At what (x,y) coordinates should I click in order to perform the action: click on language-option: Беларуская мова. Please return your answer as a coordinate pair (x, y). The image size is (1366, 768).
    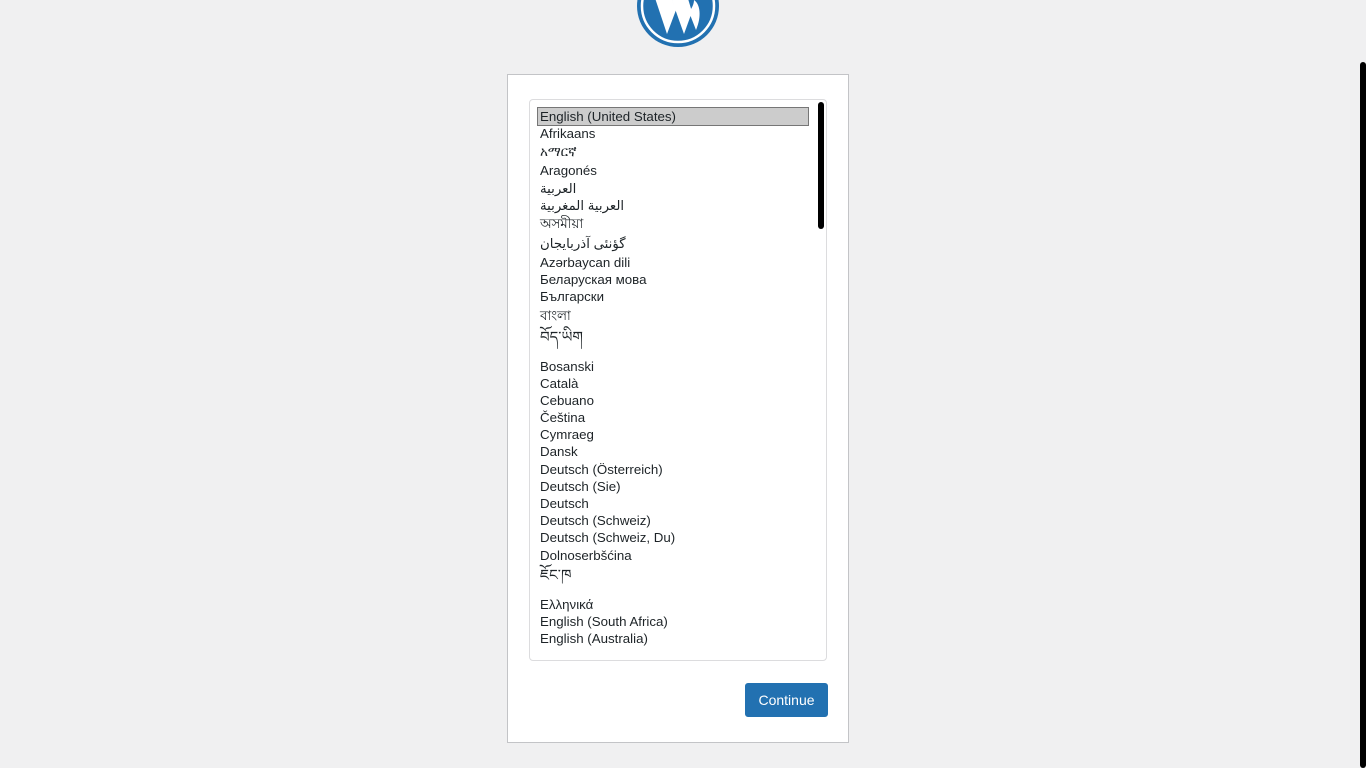
    Looking at the image, I should click on (673, 279).